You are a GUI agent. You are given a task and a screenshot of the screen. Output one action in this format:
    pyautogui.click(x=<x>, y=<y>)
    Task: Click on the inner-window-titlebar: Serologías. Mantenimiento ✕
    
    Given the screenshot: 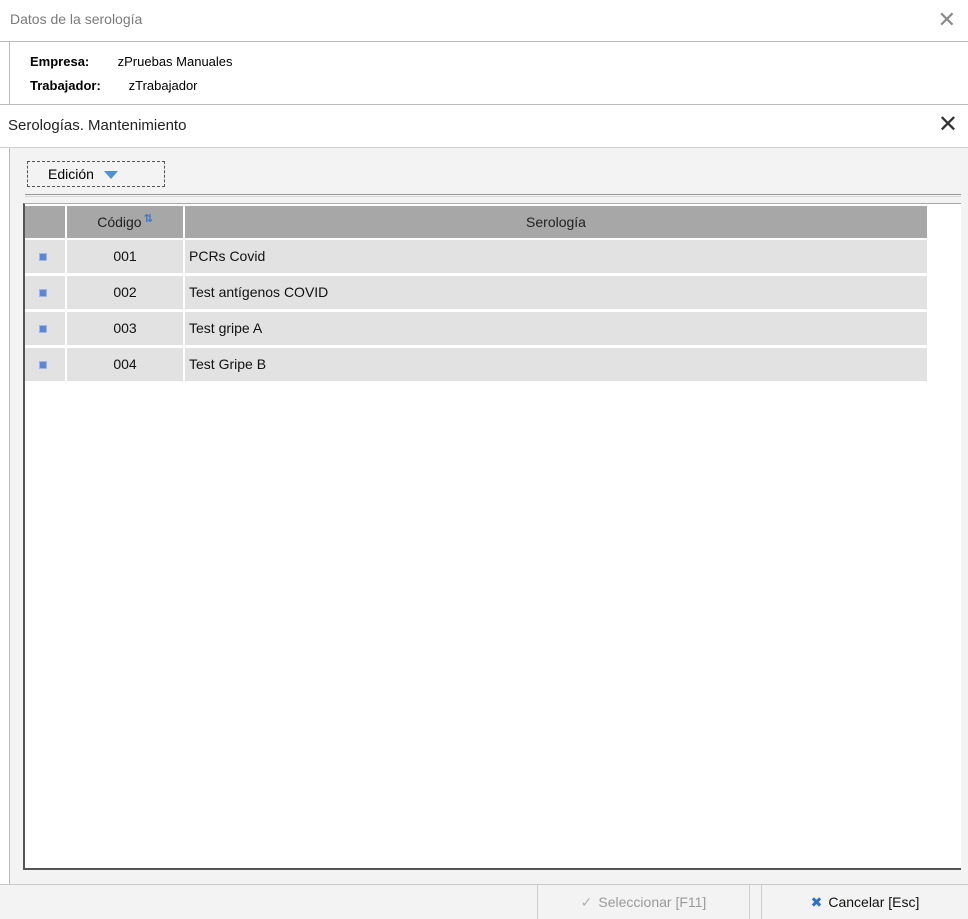 What is the action you would take?
    pyautogui.click(x=484, y=126)
    